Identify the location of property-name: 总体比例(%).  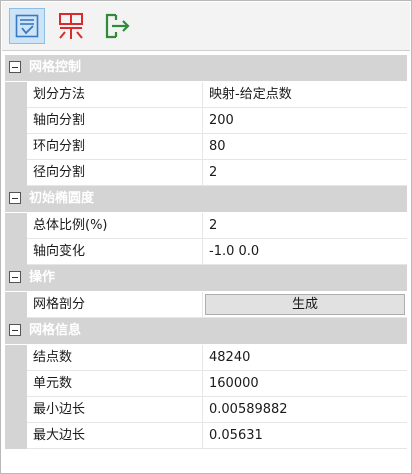
(115, 226).